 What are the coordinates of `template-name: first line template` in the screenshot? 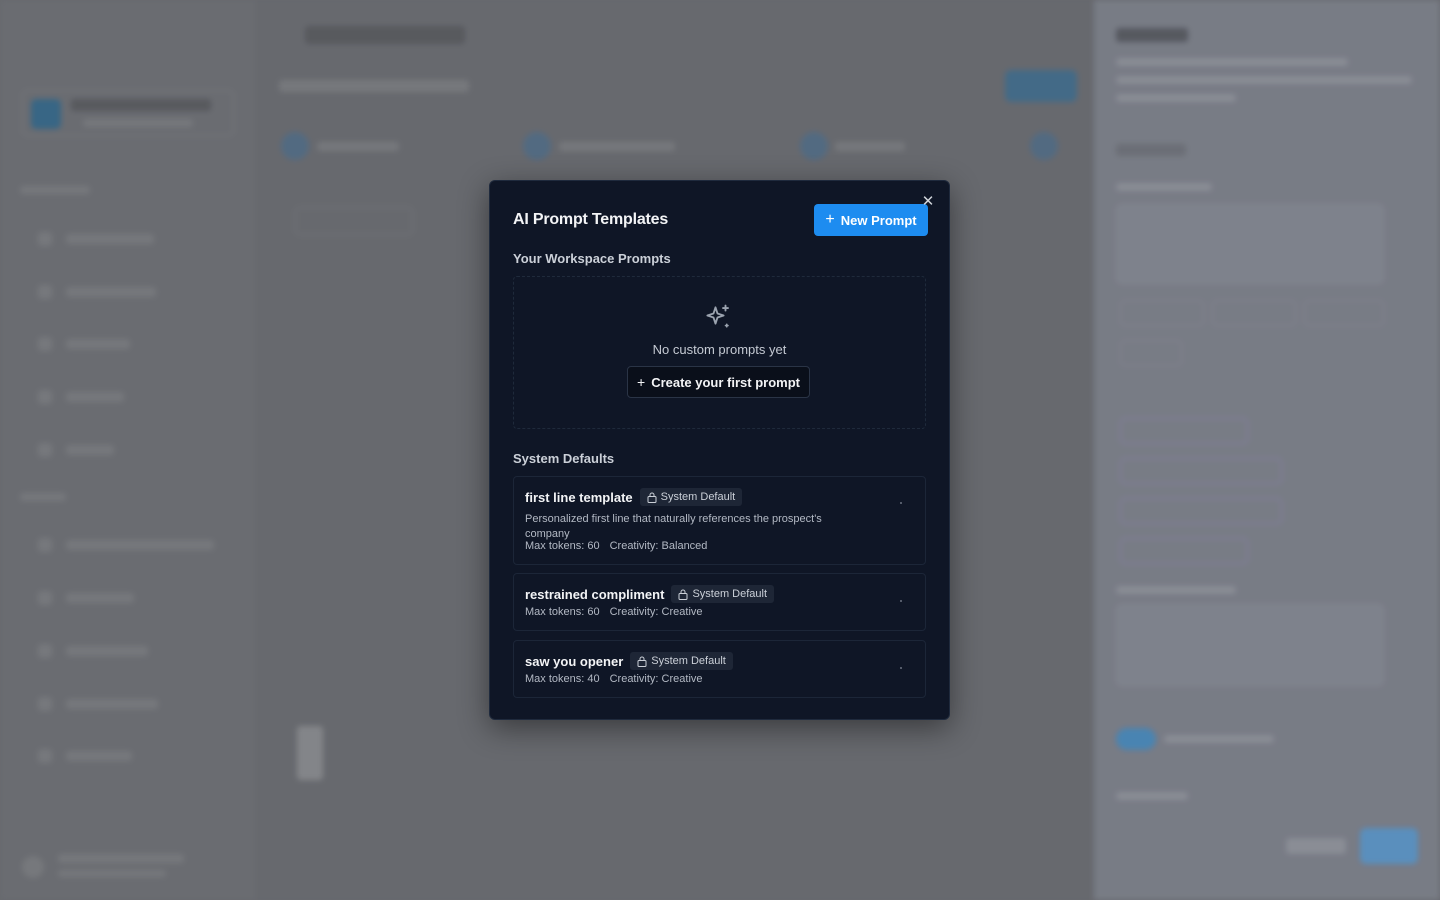 It's located at (579, 497).